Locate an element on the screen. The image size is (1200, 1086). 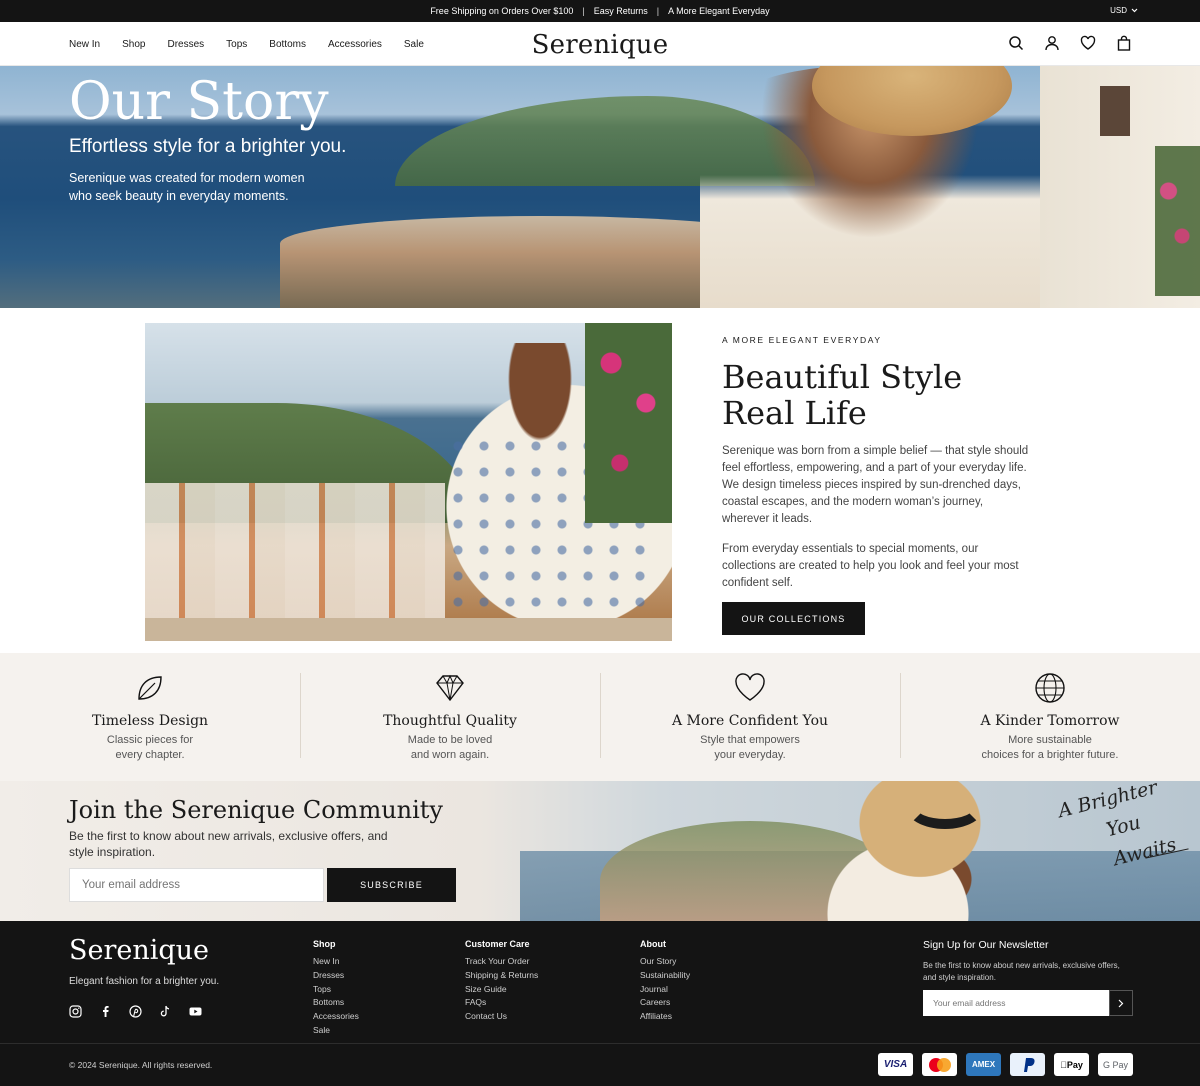
value-description: Made to be loved and worn again. is located at coordinates (450, 748).